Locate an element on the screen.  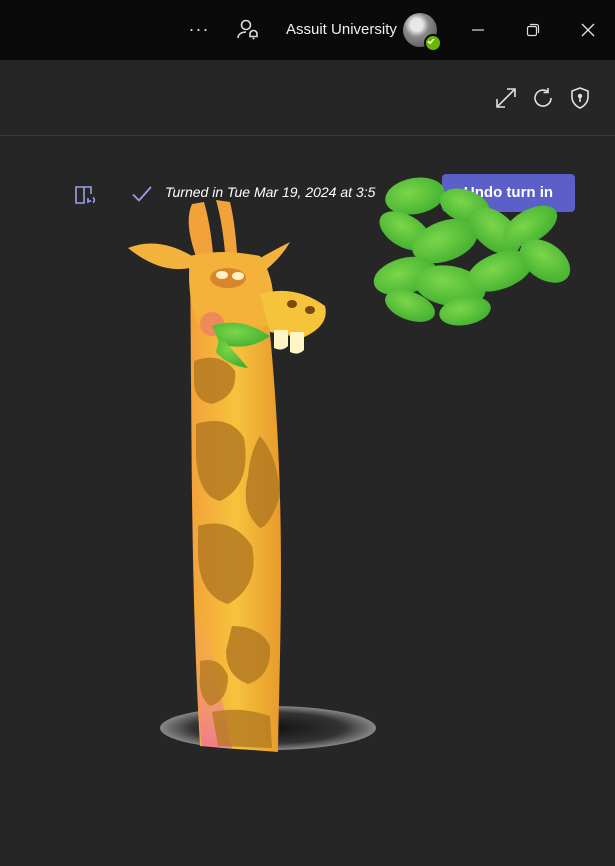
immersive-reader-icon is located at coordinates (86, 195).